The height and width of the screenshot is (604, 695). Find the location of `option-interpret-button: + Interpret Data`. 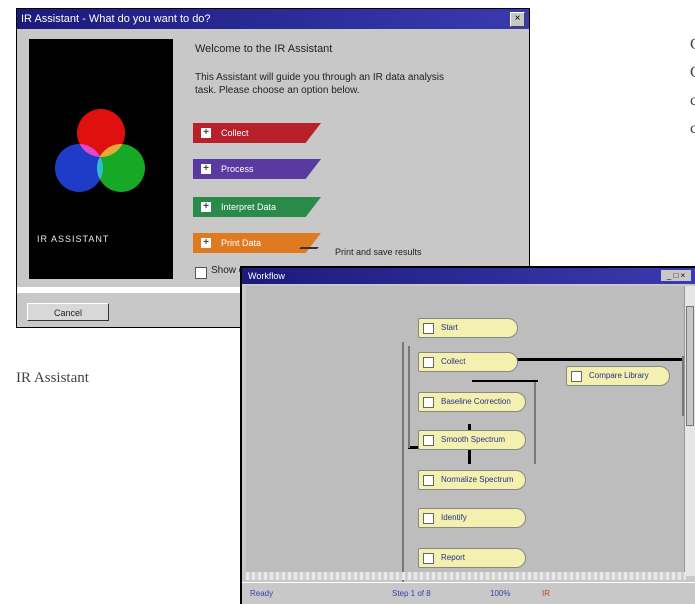

option-interpret-button: + Interpret Data is located at coordinates (257, 207).